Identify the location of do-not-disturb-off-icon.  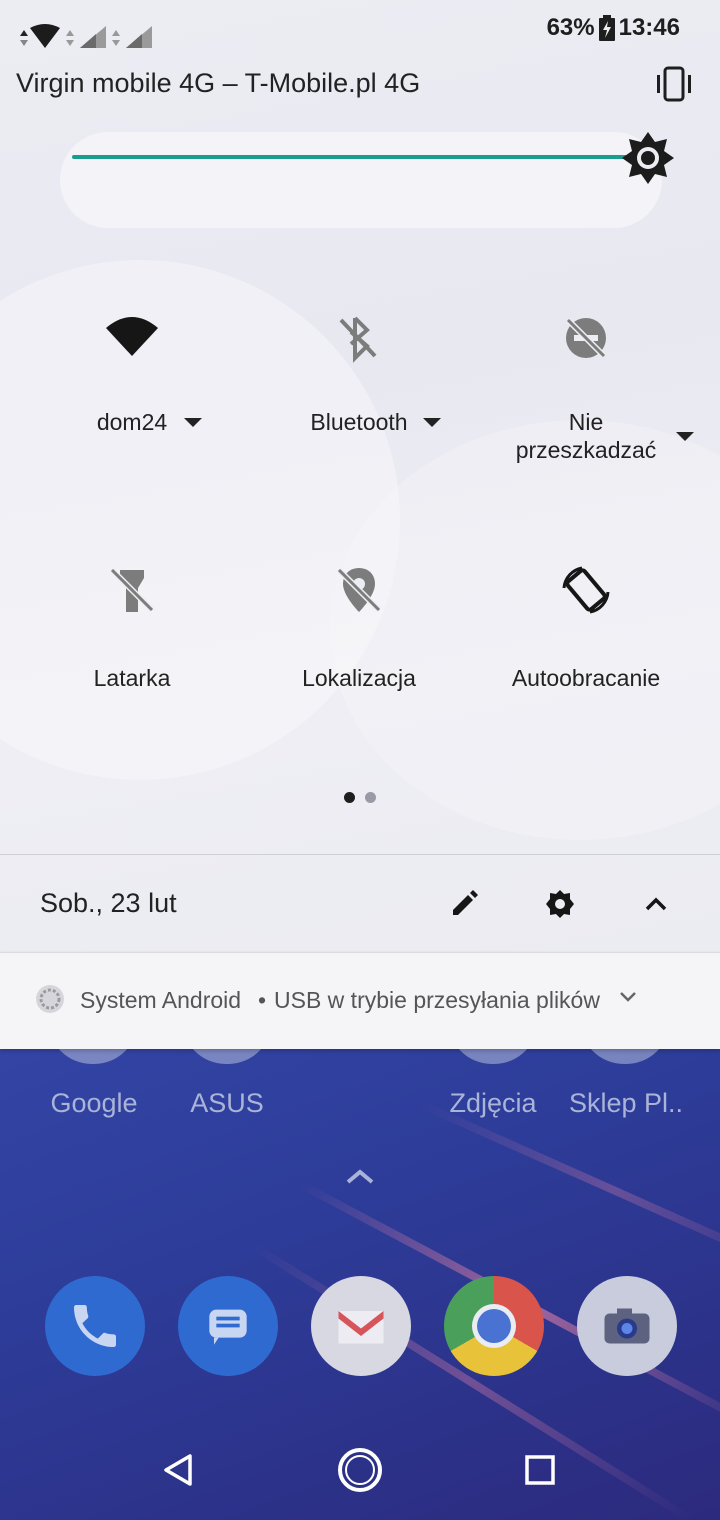
(586, 338).